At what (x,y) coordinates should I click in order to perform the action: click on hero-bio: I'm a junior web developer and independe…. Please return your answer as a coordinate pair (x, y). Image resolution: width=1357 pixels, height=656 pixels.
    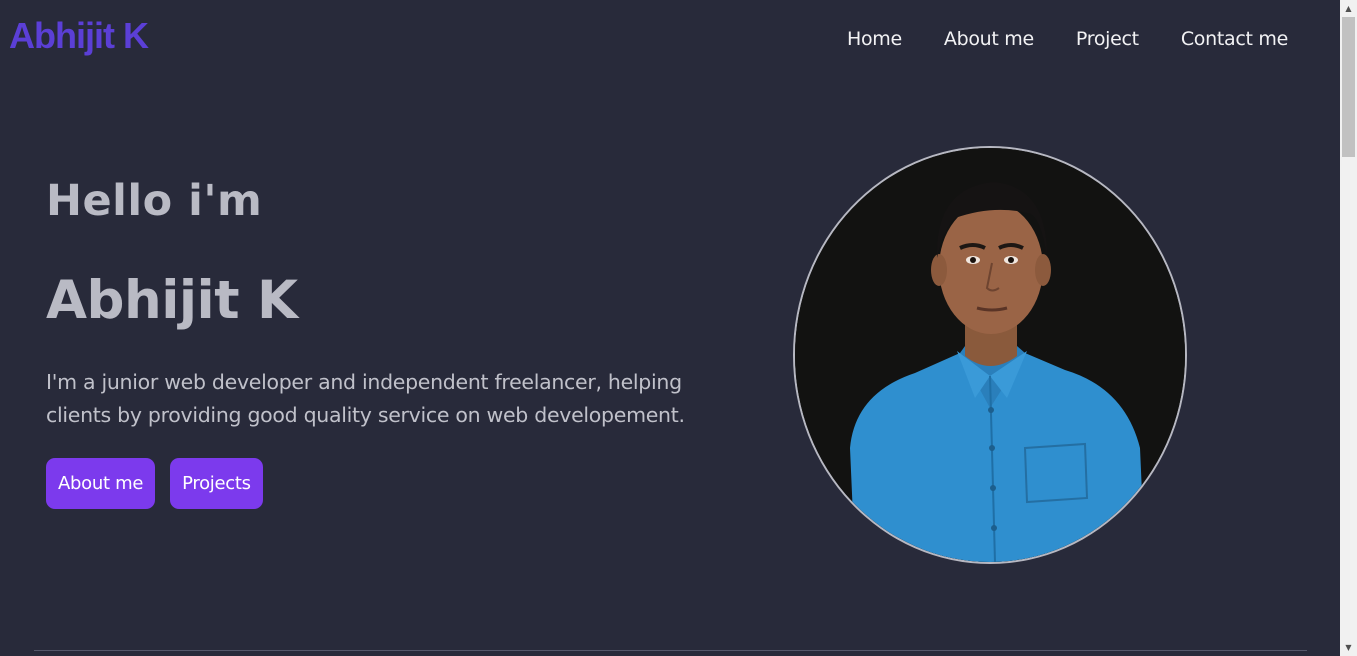
    Looking at the image, I should click on (365, 398).